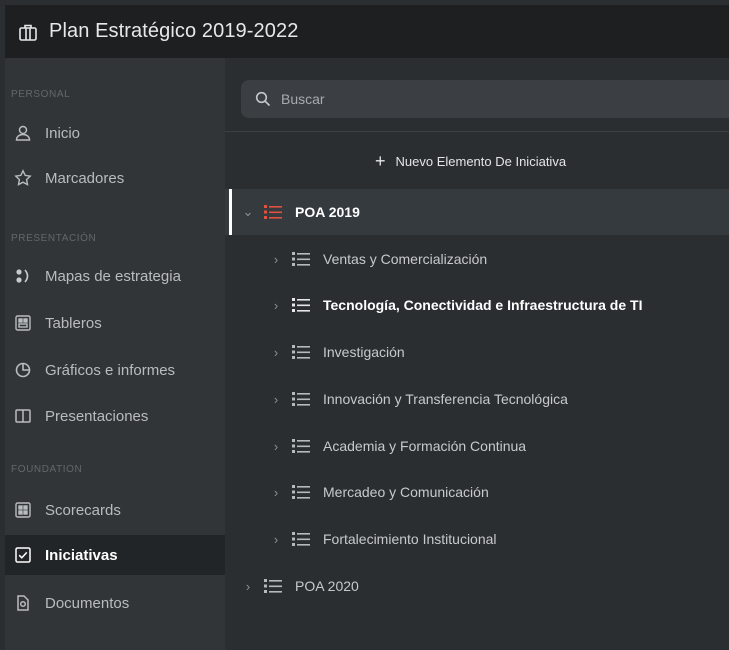  What do you see at coordinates (445, 399) in the screenshot?
I see `tree-row-label: Innovación y Transferencia Tecnológica` at bounding box center [445, 399].